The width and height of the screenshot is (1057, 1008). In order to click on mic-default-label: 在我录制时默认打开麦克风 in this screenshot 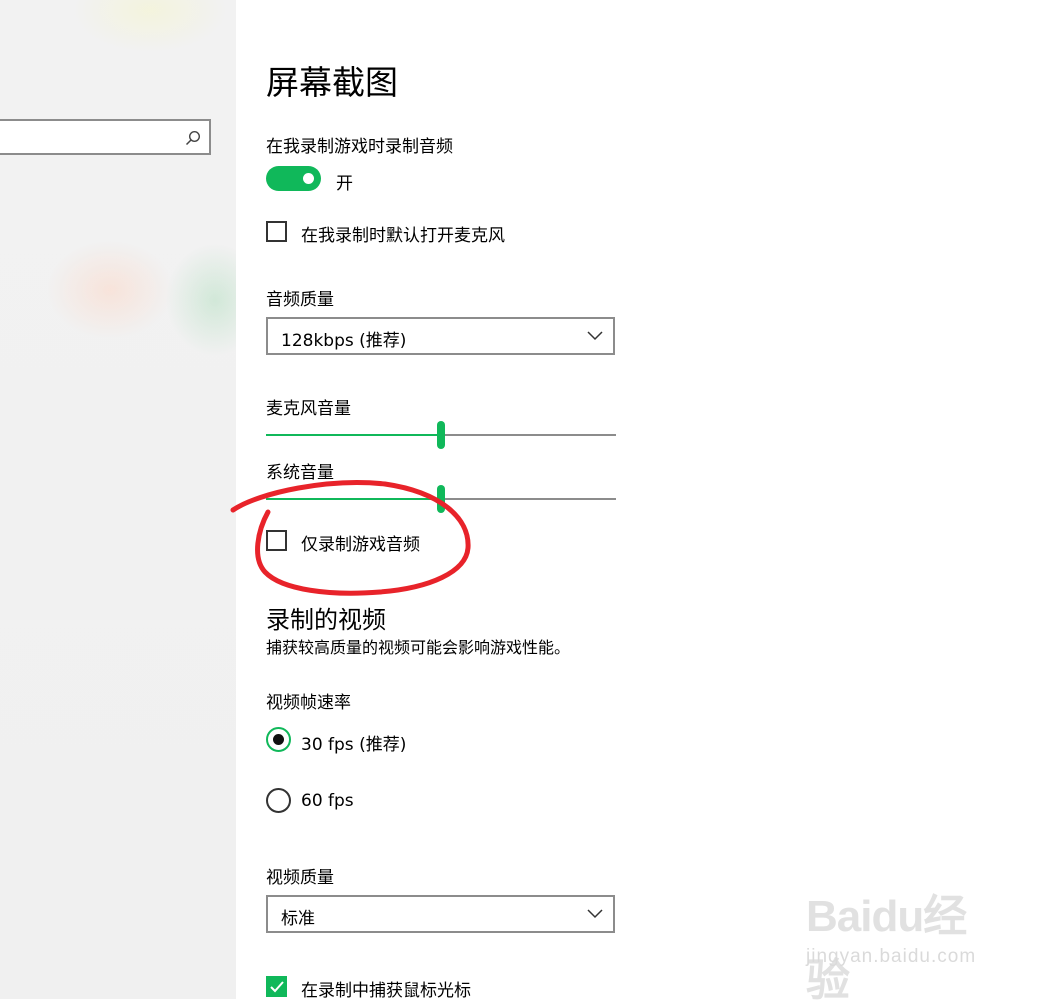, I will do `click(403, 233)`.